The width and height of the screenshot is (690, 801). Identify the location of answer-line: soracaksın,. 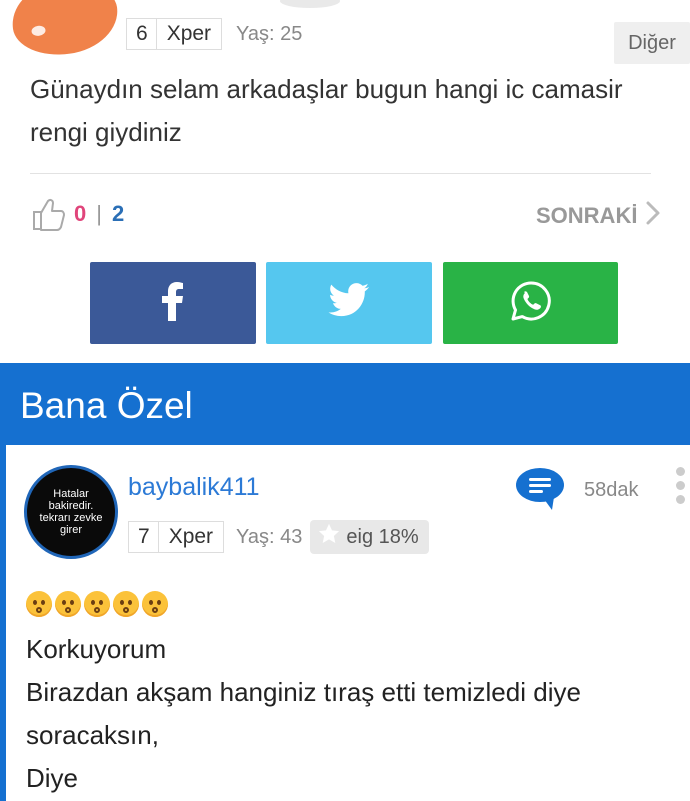
(92, 735).